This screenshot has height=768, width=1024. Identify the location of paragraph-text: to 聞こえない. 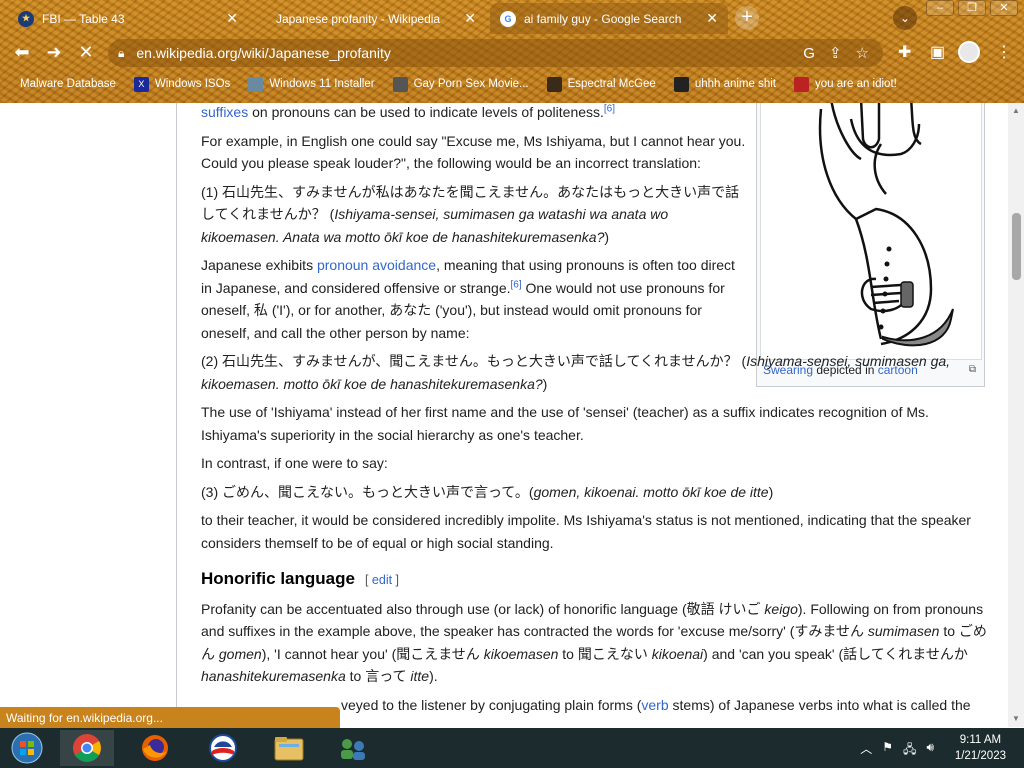
(605, 653).